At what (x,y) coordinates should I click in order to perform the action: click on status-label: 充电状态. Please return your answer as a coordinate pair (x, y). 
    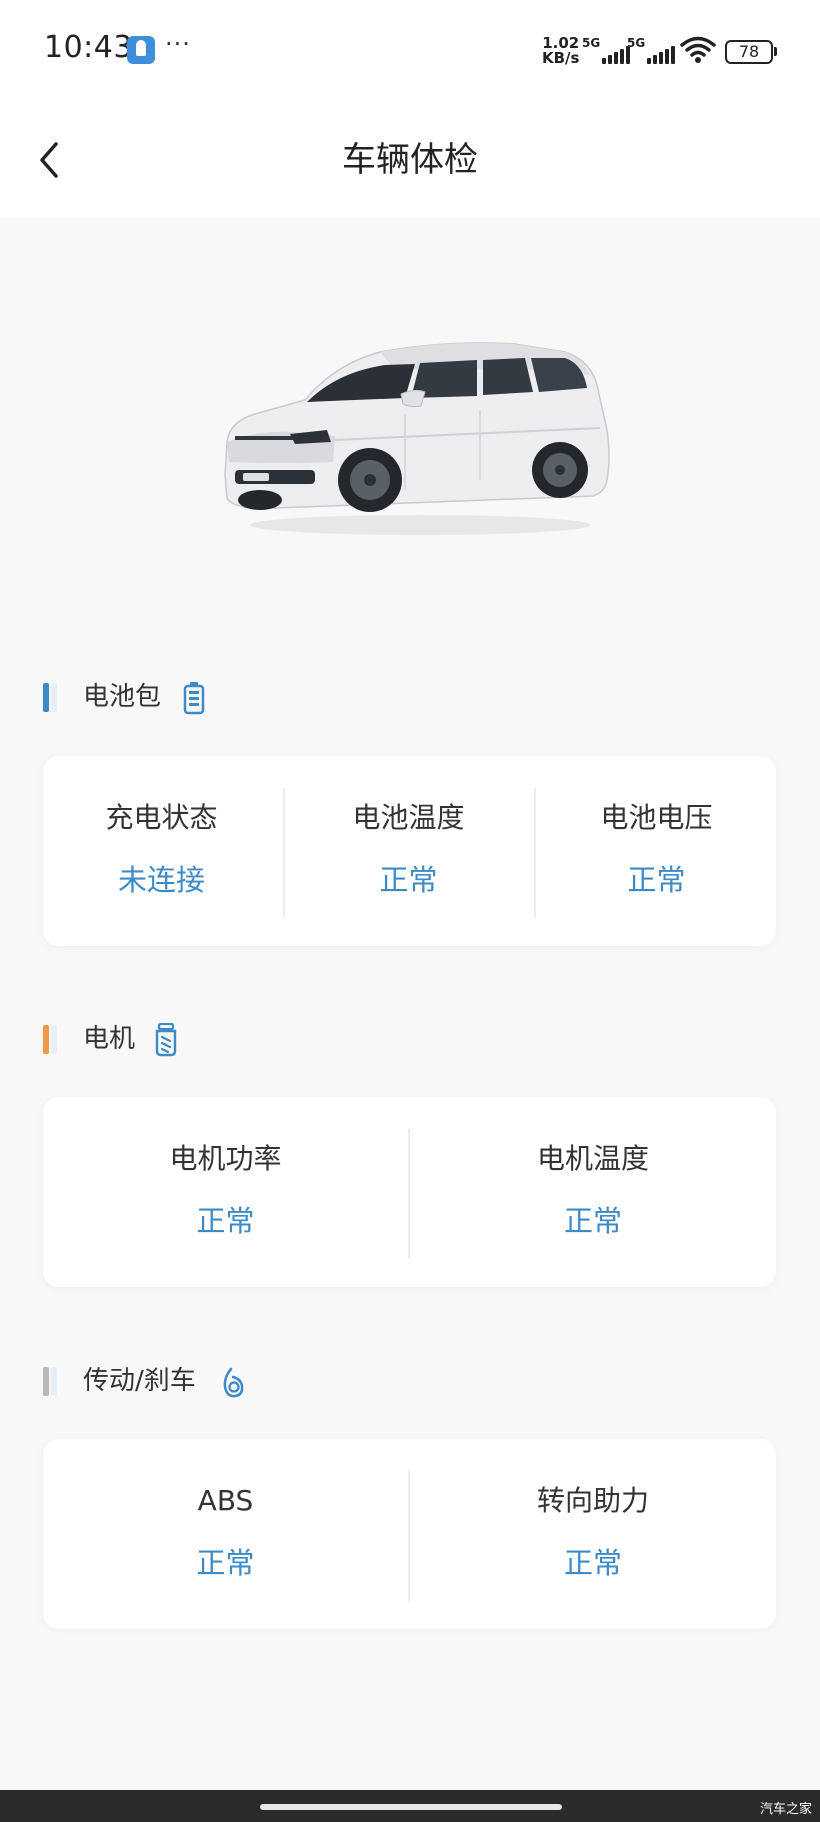
    Looking at the image, I should click on (161, 817).